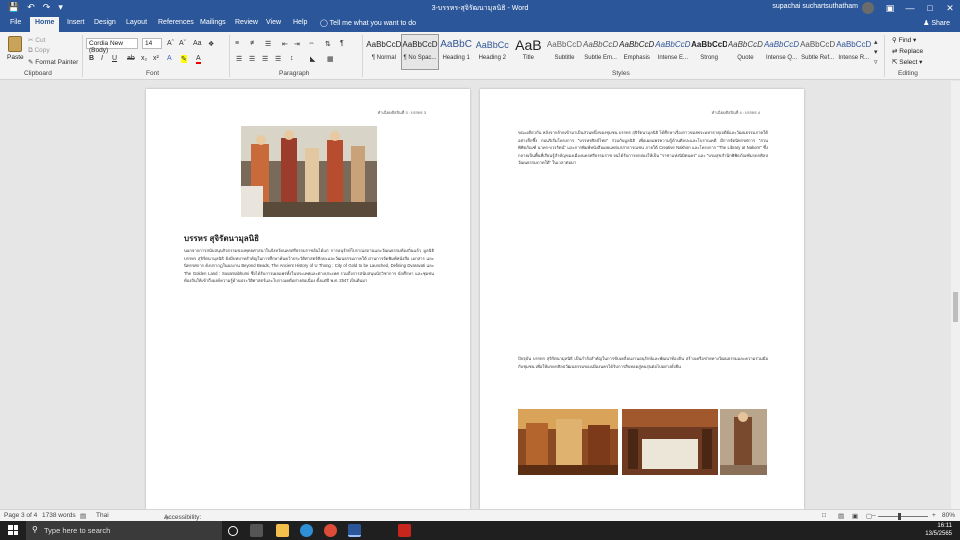  I want to click on change-case-icon: Aa, so click(197, 43).